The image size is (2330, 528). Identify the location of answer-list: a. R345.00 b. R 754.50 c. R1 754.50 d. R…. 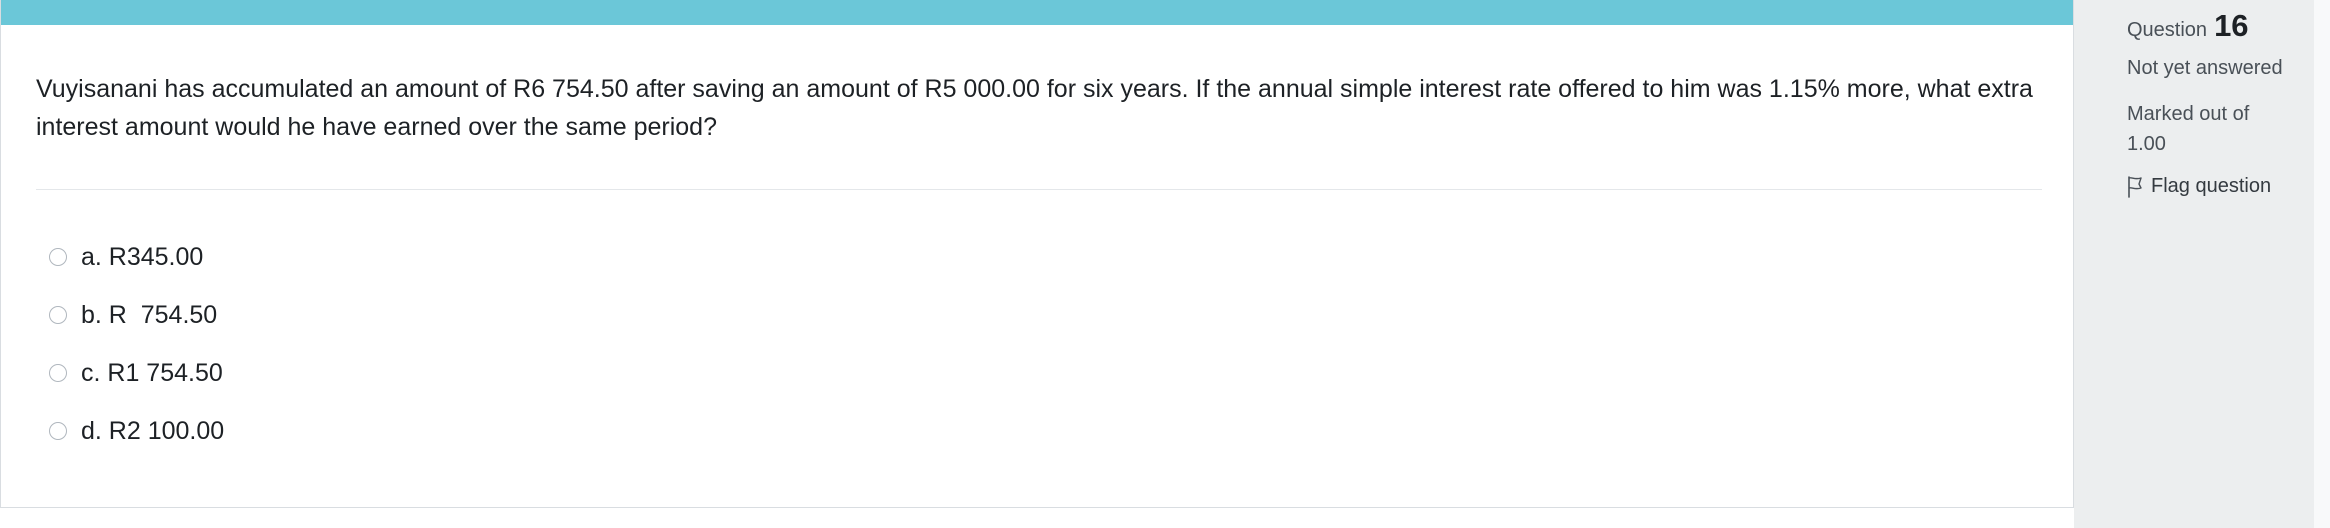
(136, 344).